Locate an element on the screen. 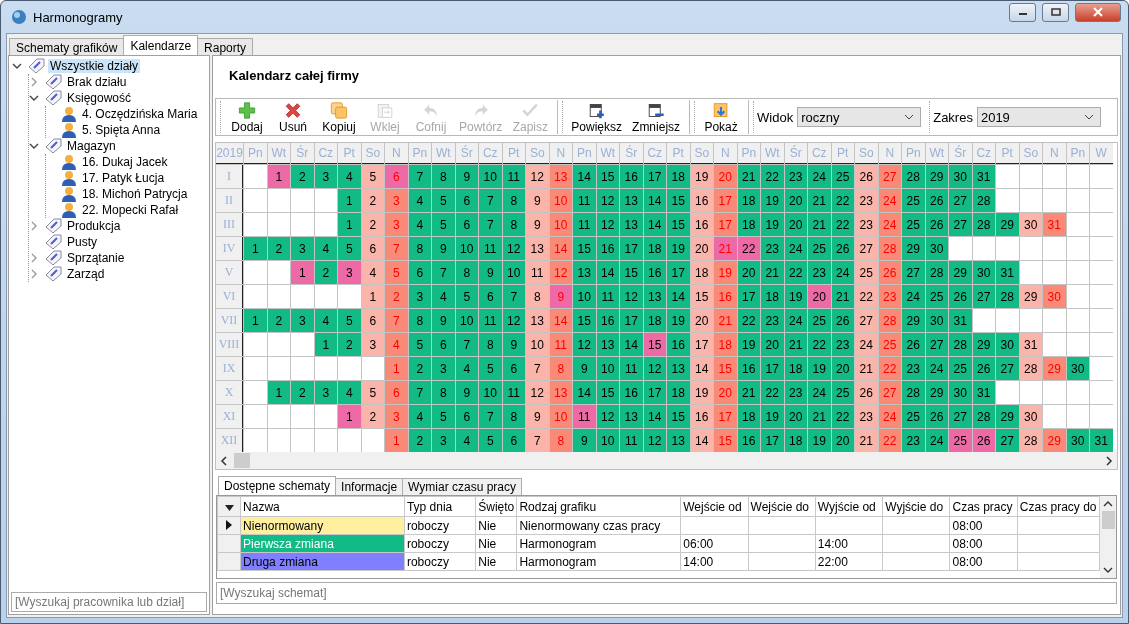 The width and height of the screenshot is (1129, 624). column-header: Wyjście do is located at coordinates (916, 506).